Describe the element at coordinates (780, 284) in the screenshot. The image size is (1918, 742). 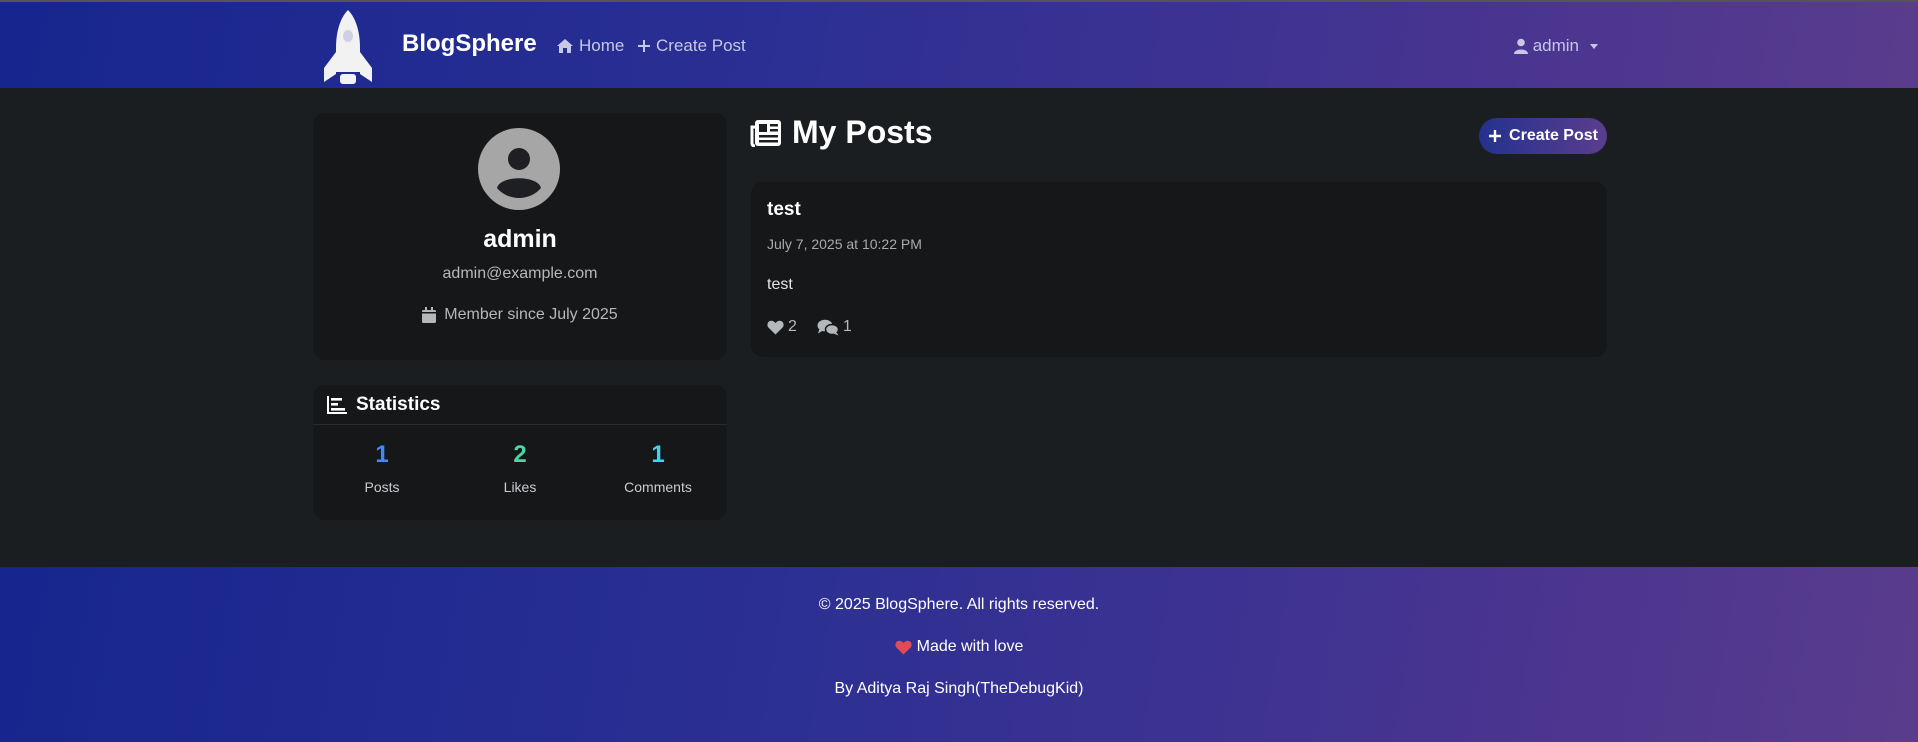
I see `post-body: test` at that location.